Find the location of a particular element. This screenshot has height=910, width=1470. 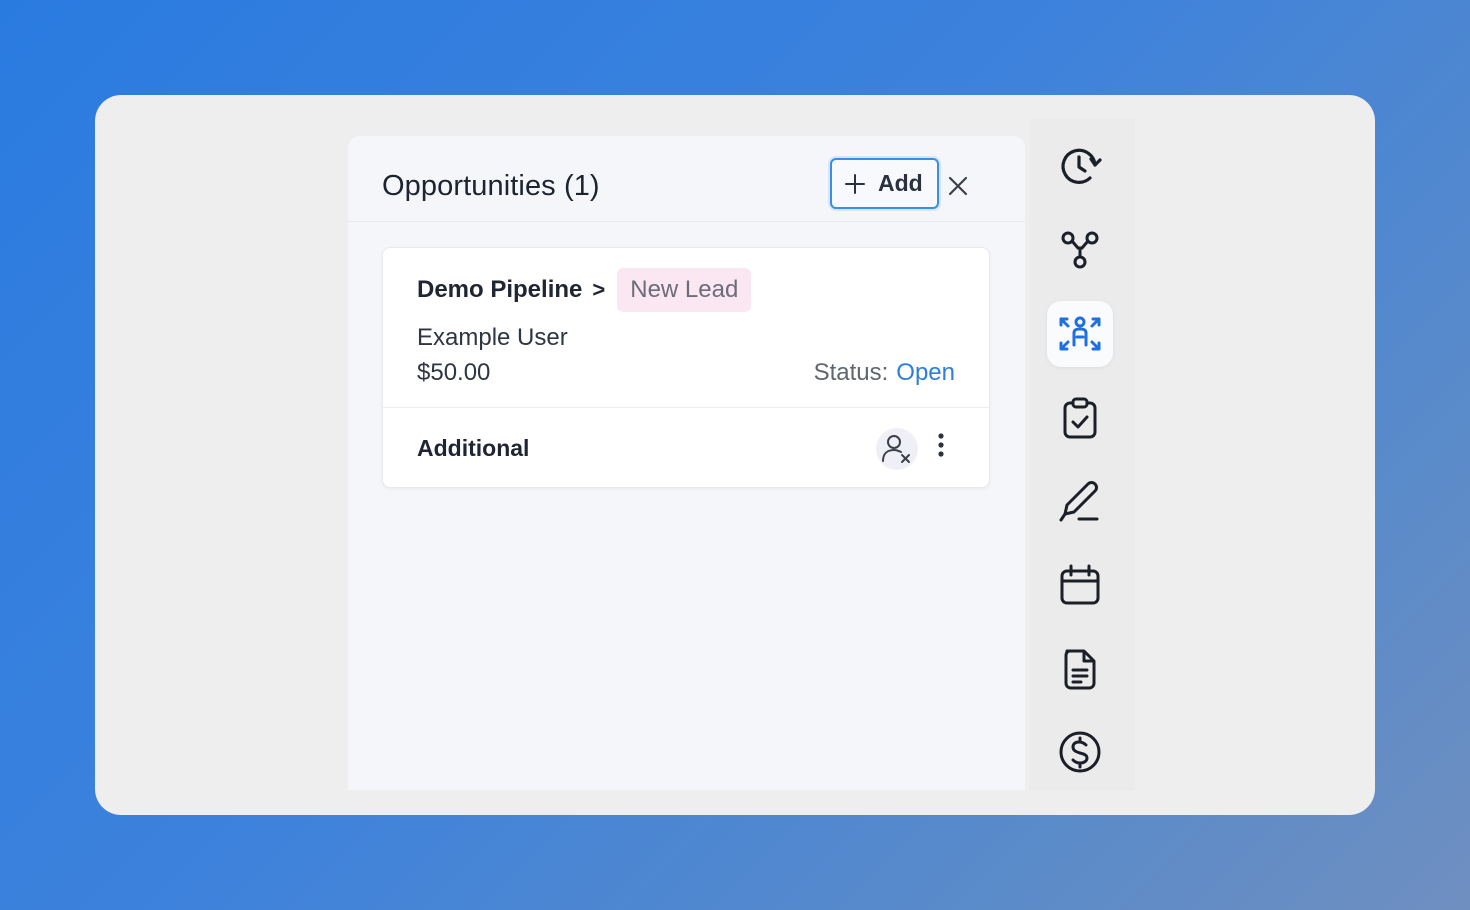

tasks-icon is located at coordinates (1080, 418).